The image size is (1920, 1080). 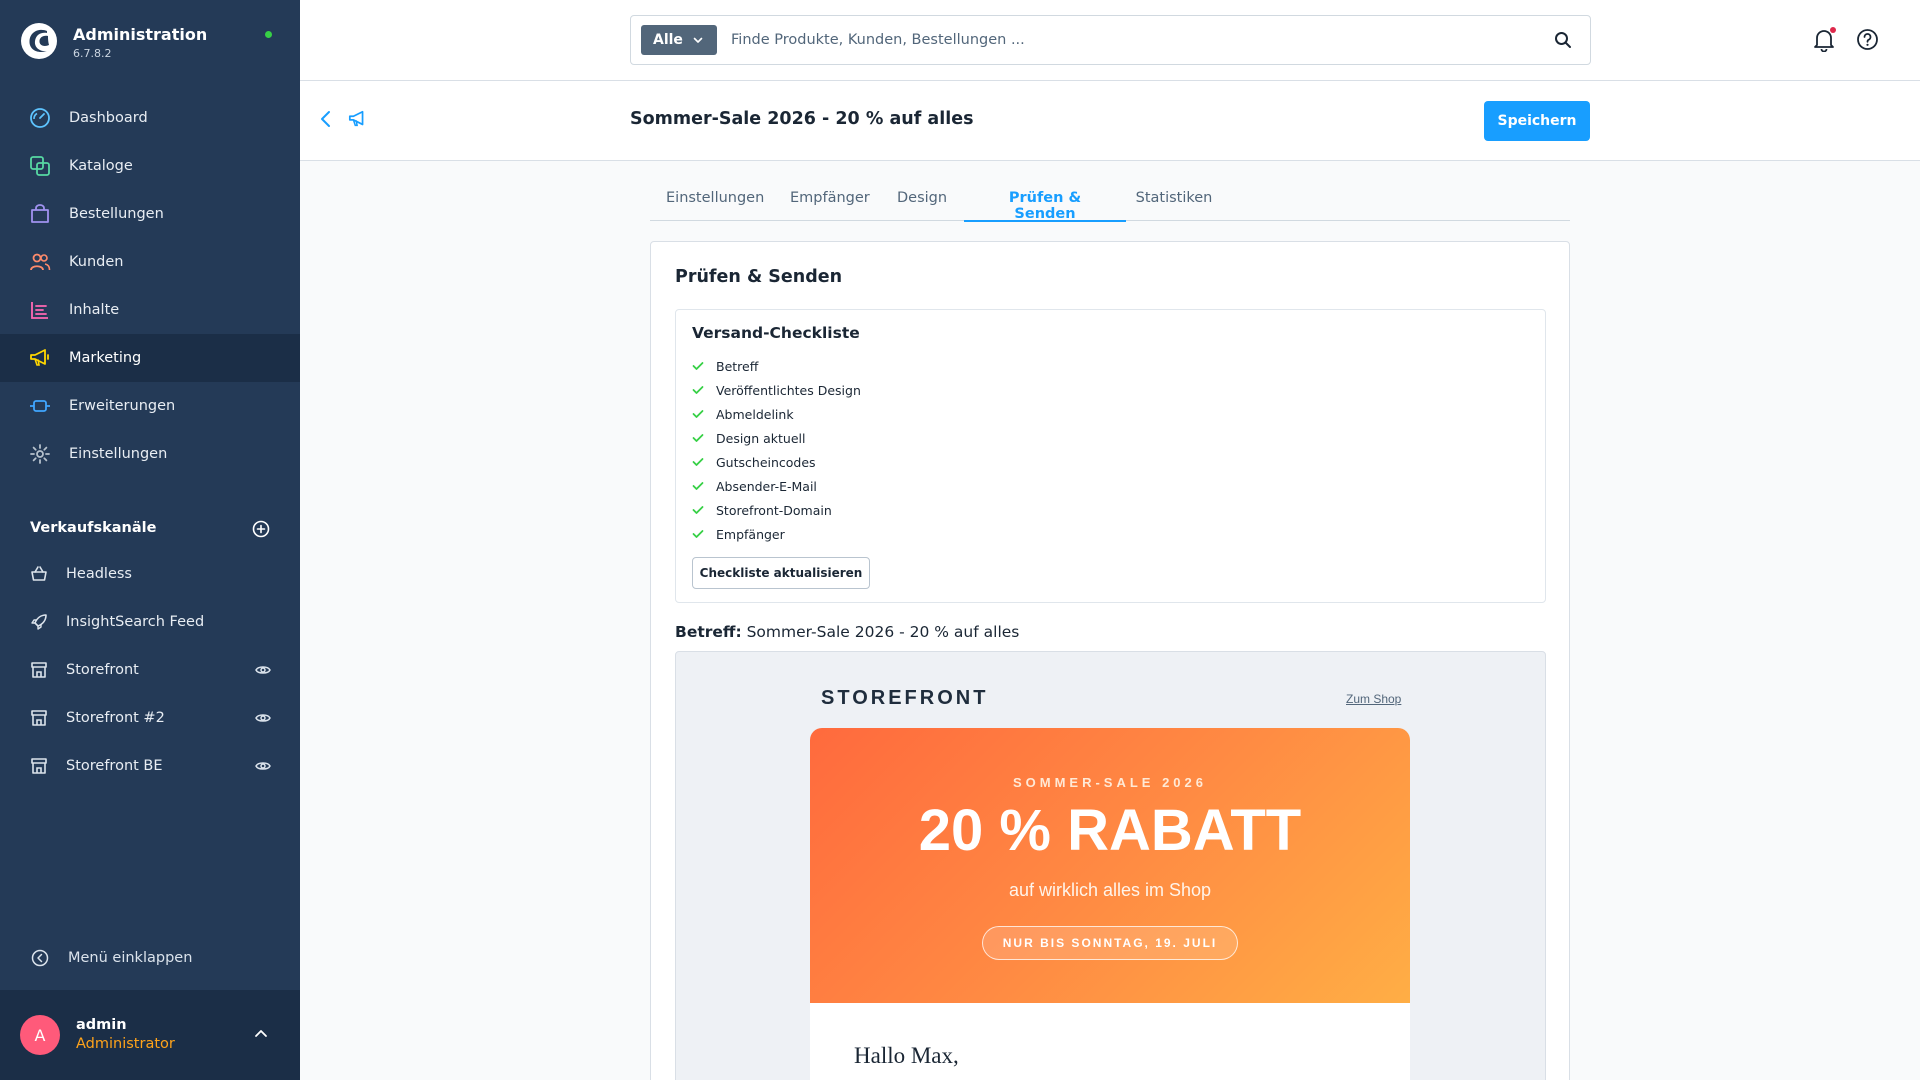 I want to click on shopping-bag-icon, so click(x=40, y=214).